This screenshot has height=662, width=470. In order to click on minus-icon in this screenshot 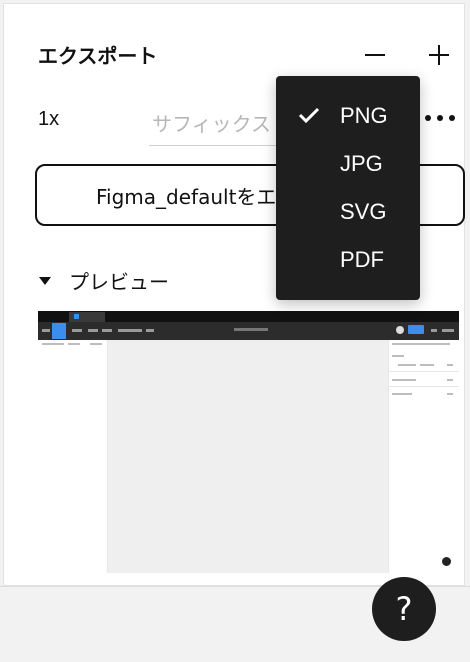, I will do `click(375, 55)`.